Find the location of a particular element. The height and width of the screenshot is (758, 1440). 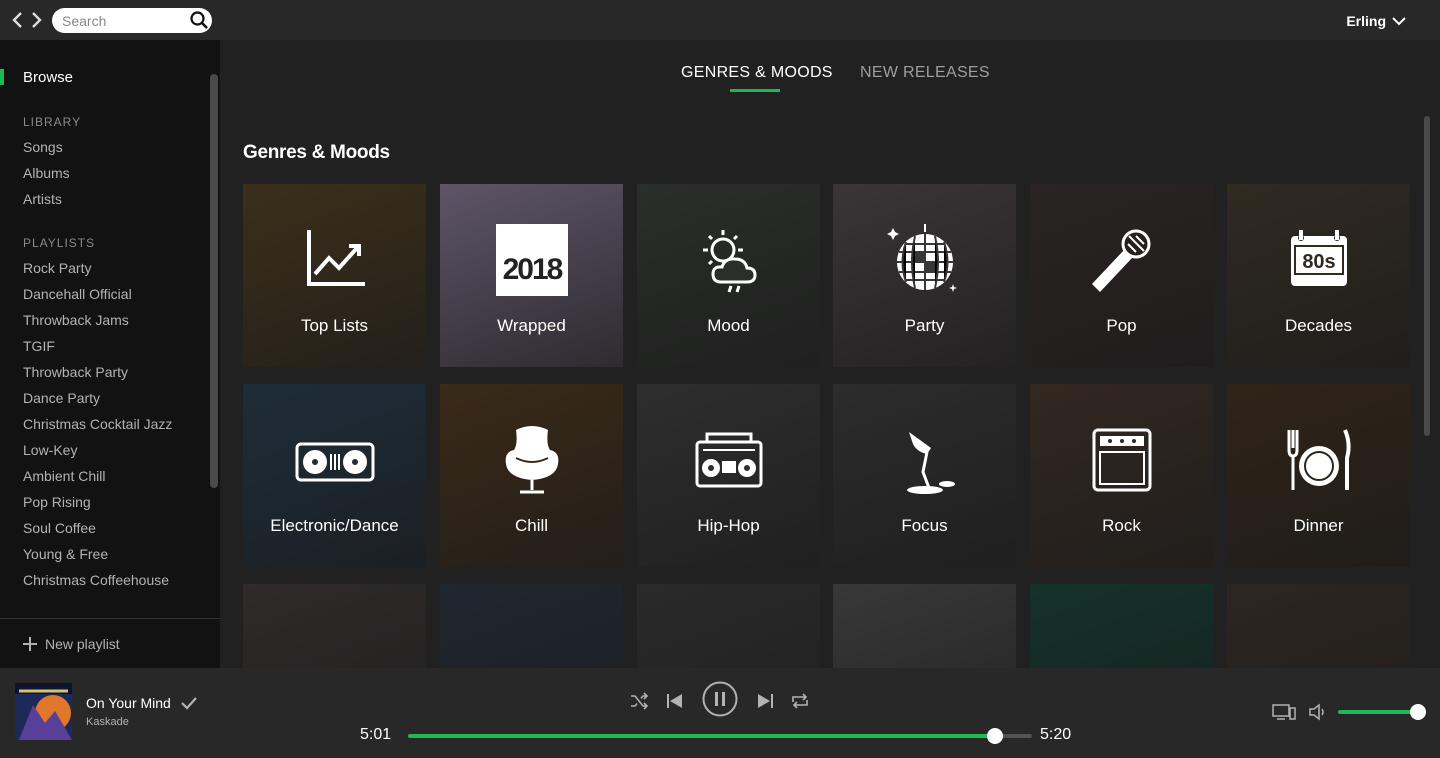

sidebar-item-albums: Albums is located at coordinates (46, 173).